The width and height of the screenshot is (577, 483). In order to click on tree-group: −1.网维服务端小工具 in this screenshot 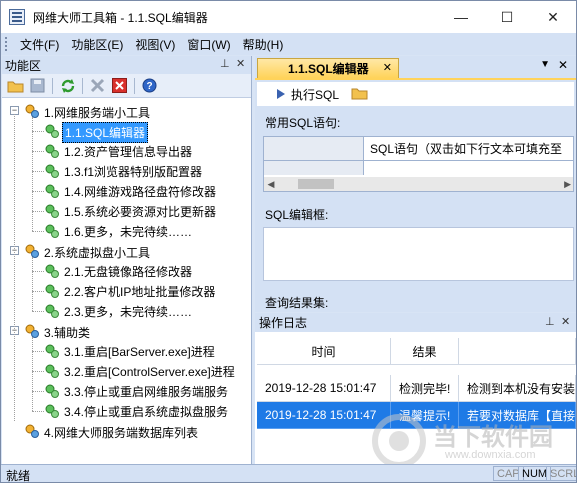, I will do `click(126, 111)`.